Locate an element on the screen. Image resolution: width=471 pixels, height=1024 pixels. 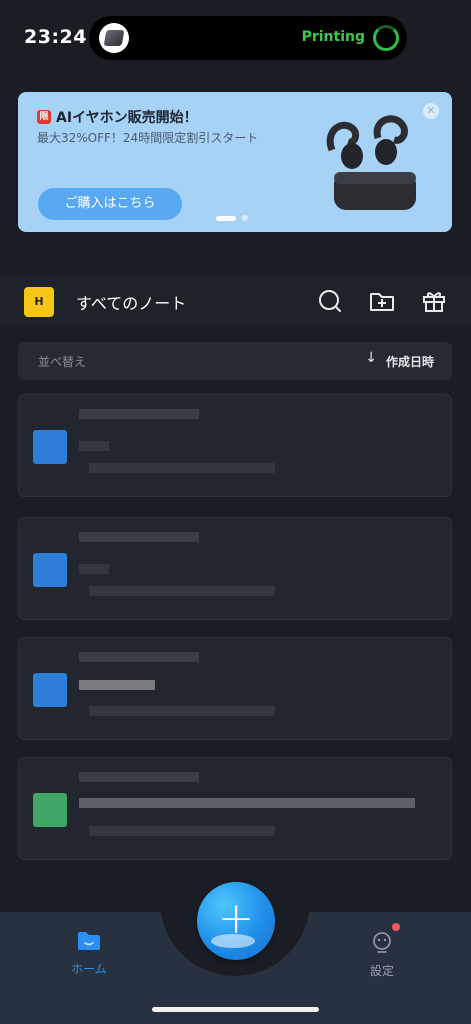
add-note-button: + is located at coordinates (236, 921).